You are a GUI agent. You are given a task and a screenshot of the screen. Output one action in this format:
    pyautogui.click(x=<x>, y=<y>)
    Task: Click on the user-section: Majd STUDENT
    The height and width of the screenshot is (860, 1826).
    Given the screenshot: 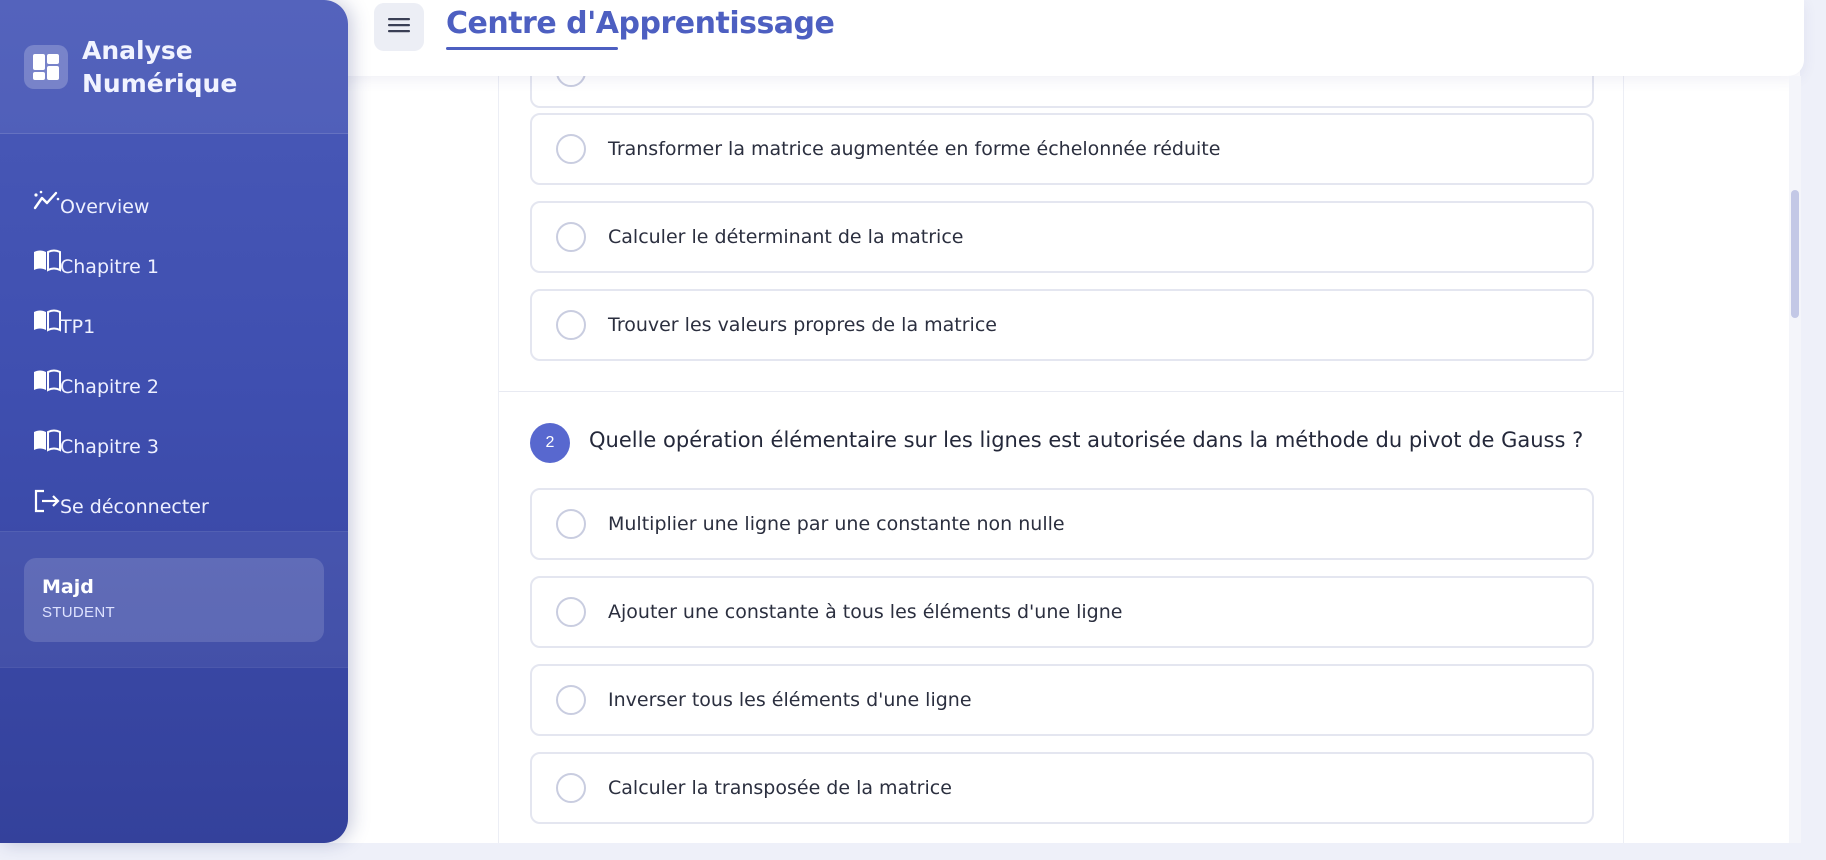 What is the action you would take?
    pyautogui.click(x=174, y=600)
    